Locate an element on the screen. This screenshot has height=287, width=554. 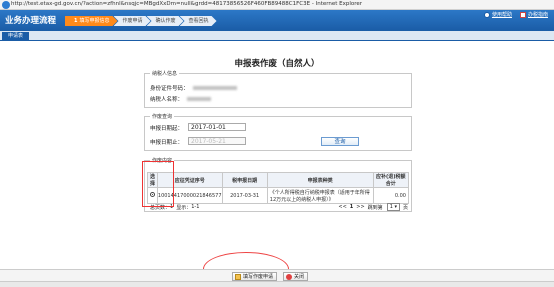
row-type: 《个人所得税自行纳税申报表（适用于年所得12万元以上的纳税人申报）》 is located at coordinates (320, 195).